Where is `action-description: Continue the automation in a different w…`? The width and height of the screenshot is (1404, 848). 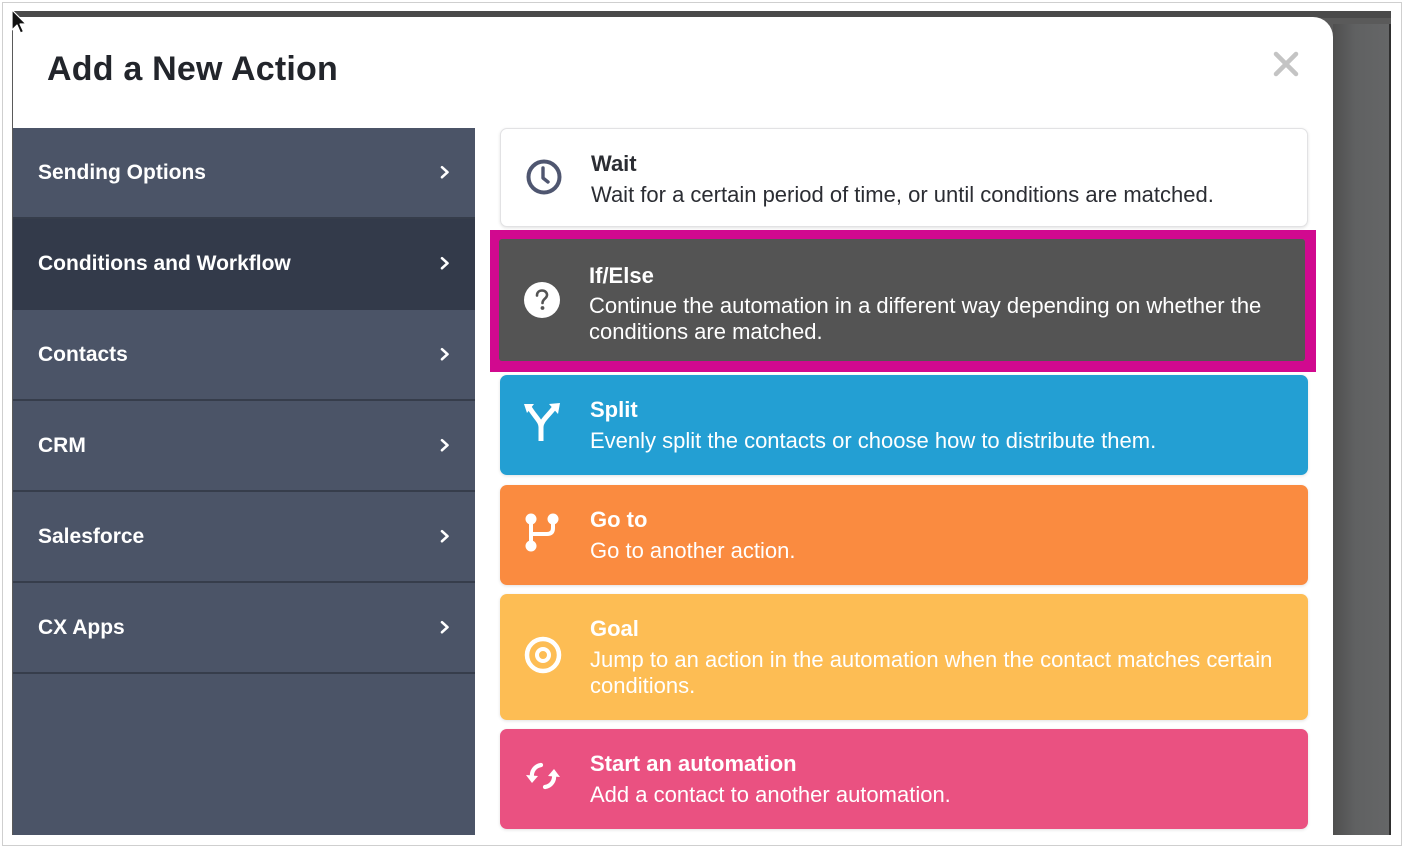 action-description: Continue the automation in a different w… is located at coordinates (925, 318).